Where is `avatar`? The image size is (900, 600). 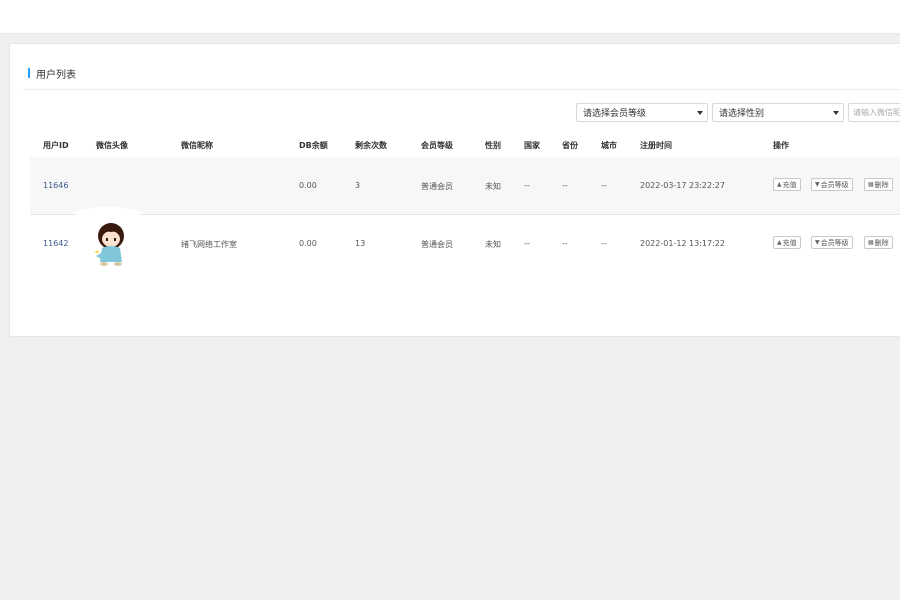
avatar is located at coordinates (109, 244).